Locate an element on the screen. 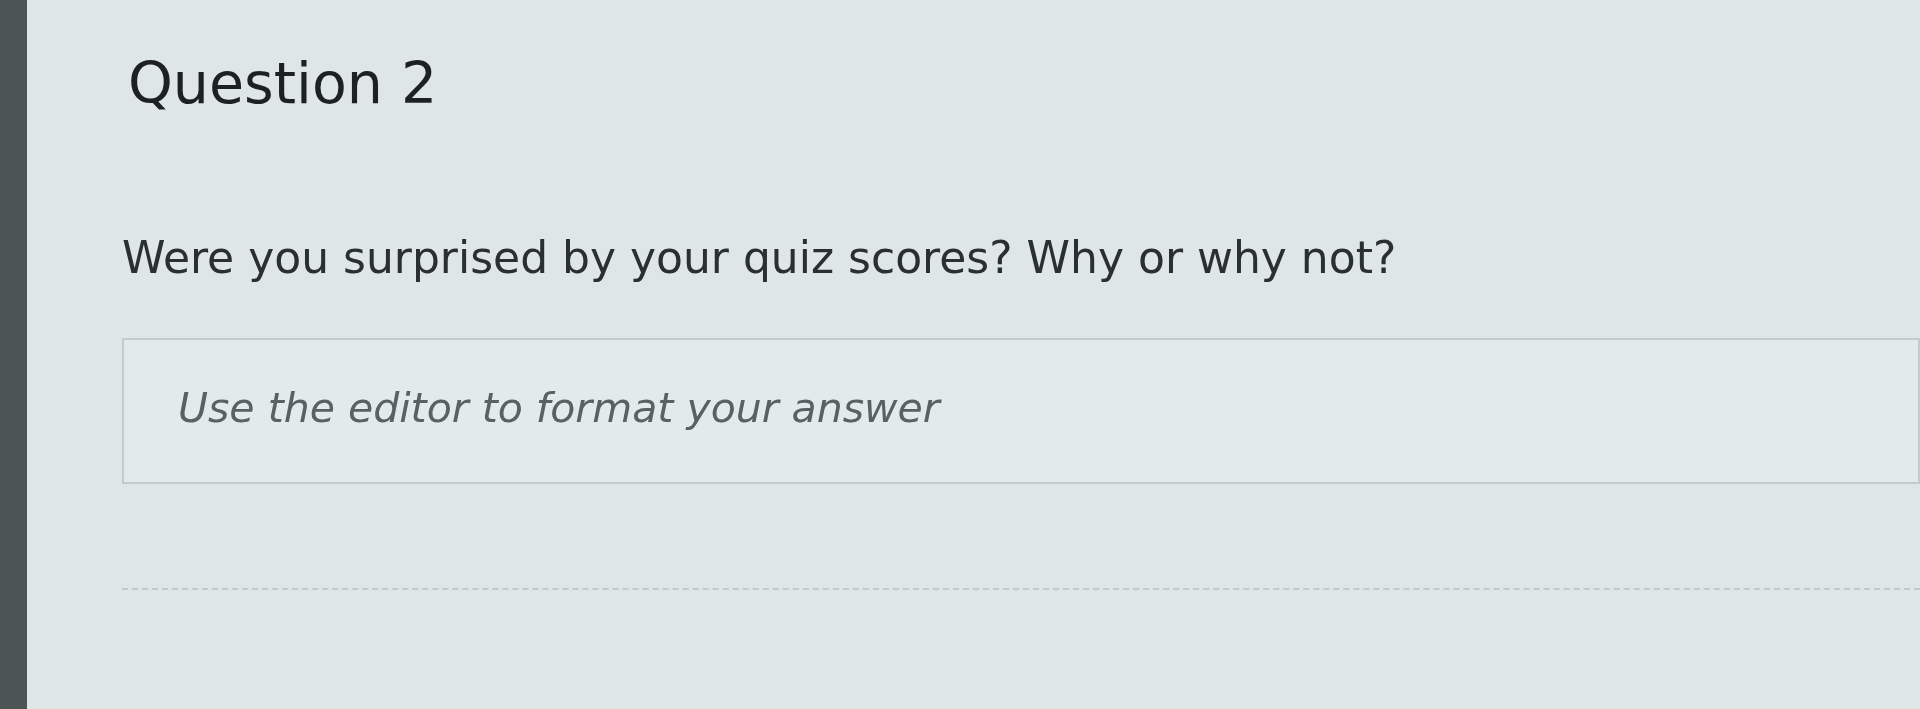  question-title: Question 2 is located at coordinates (283, 83).